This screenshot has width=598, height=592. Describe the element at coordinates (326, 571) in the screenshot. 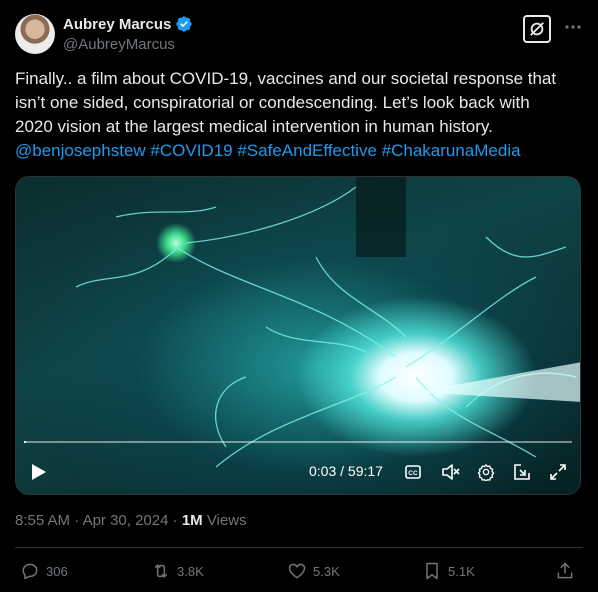

I see `like-count: 5.3K` at that location.